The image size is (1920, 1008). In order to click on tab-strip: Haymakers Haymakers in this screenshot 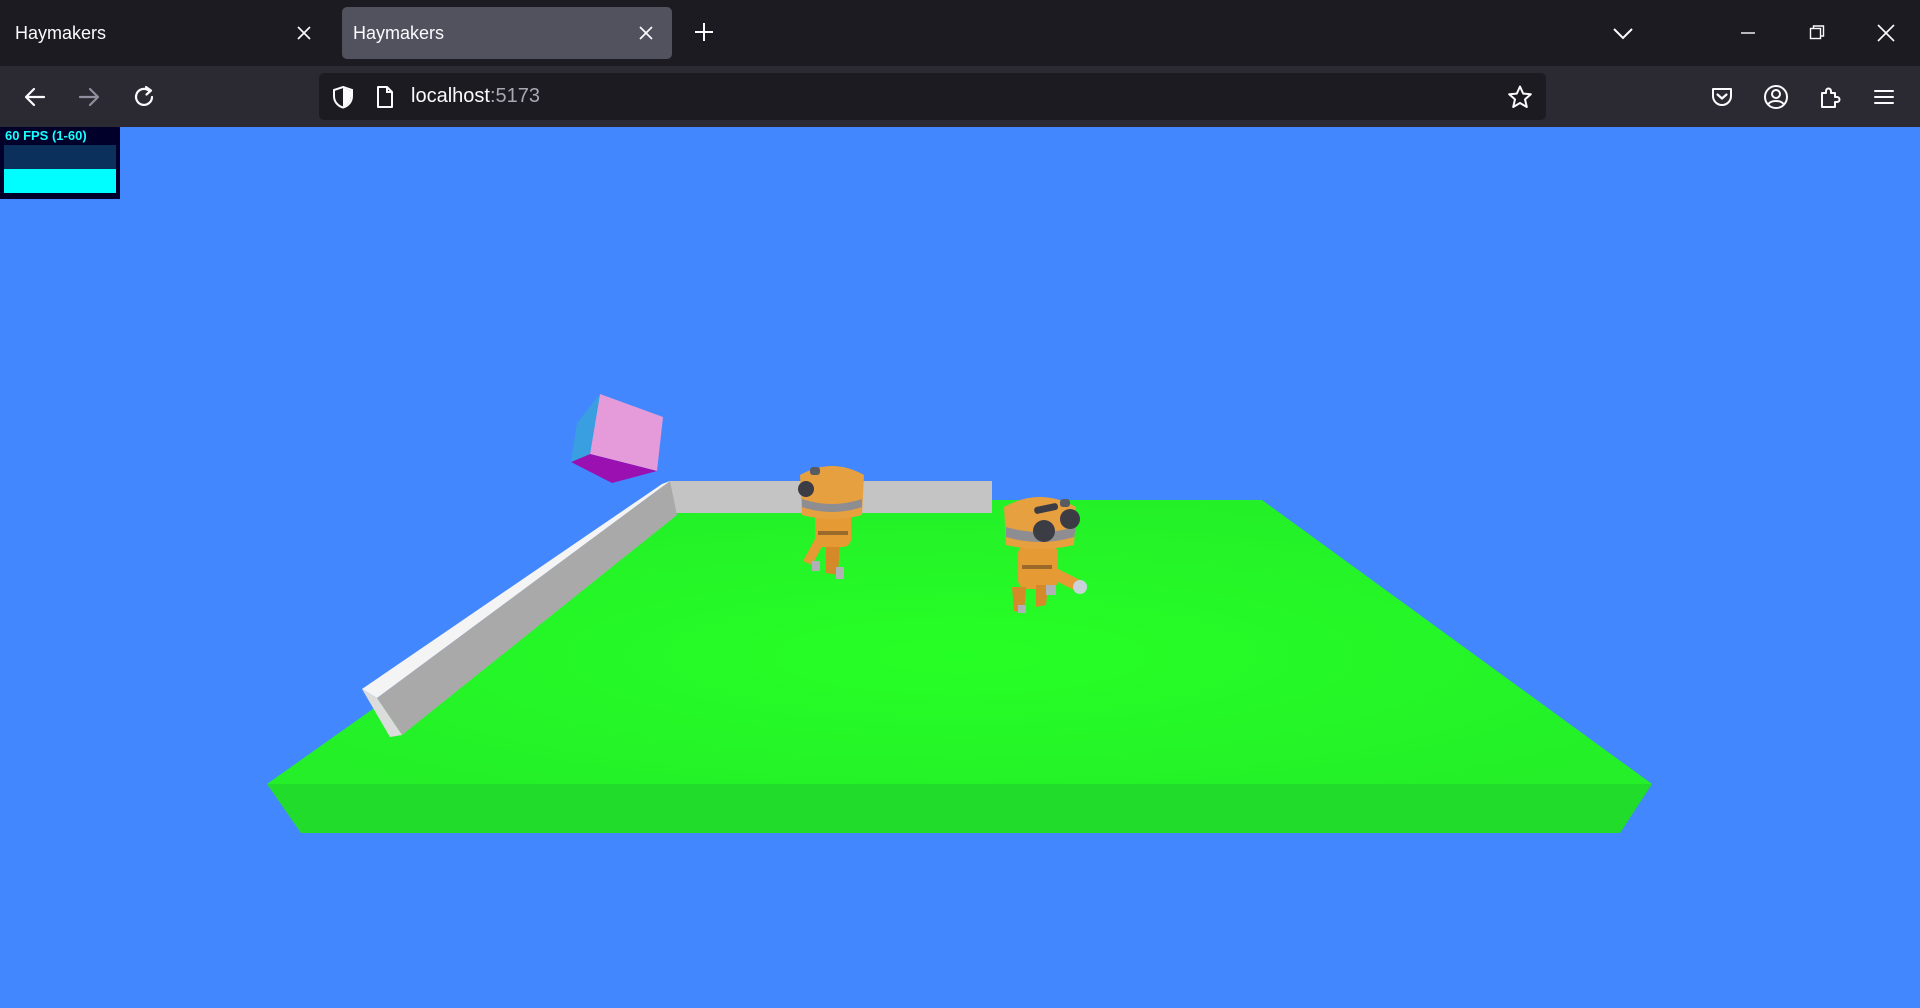, I will do `click(960, 33)`.